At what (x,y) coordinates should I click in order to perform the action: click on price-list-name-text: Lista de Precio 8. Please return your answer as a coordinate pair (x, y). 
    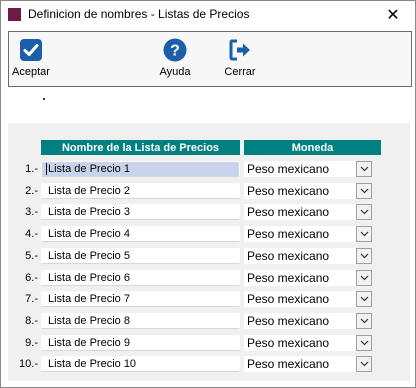
    Looking at the image, I should click on (89, 321).